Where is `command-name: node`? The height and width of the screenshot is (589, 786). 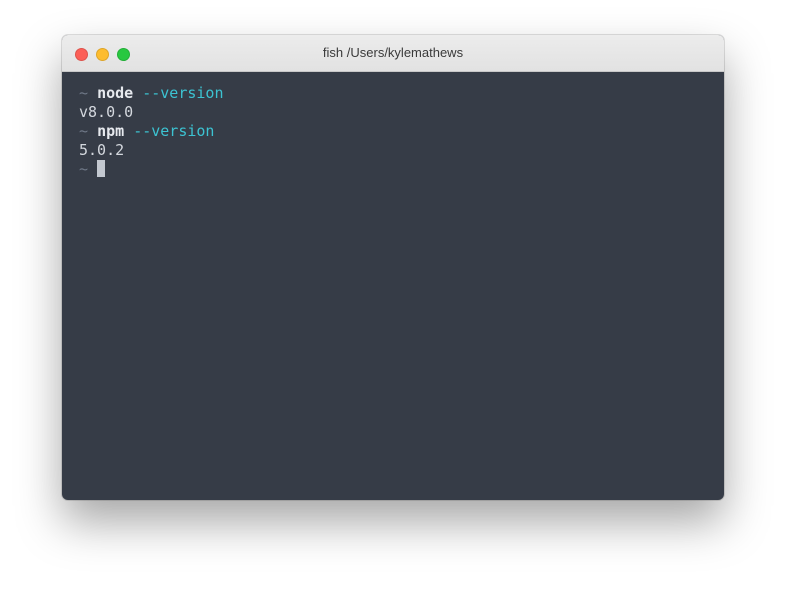
command-name: node is located at coordinates (115, 93).